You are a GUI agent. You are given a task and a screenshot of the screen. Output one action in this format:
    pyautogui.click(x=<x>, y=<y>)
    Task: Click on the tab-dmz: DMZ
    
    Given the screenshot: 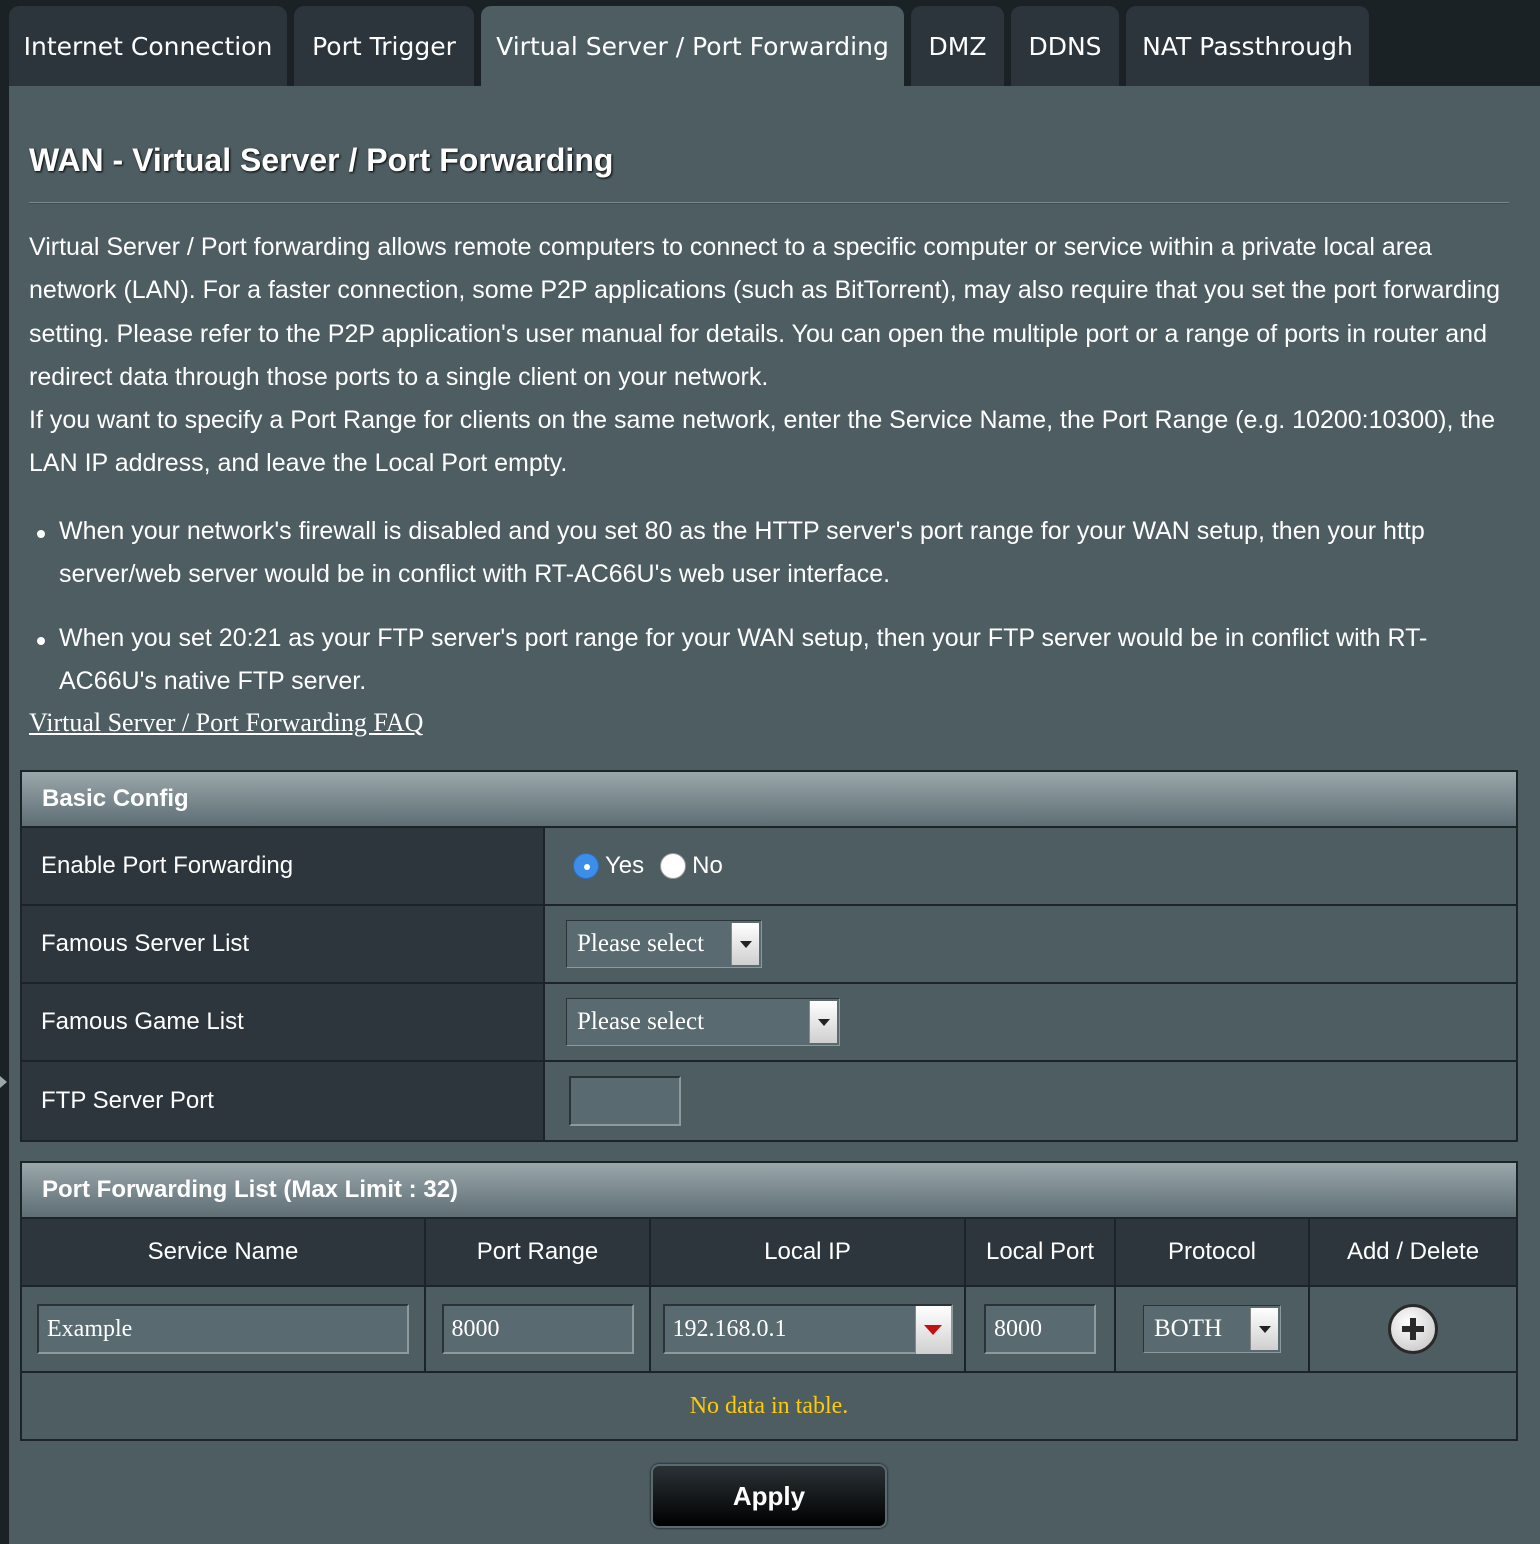 What is the action you would take?
    pyautogui.click(x=957, y=46)
    